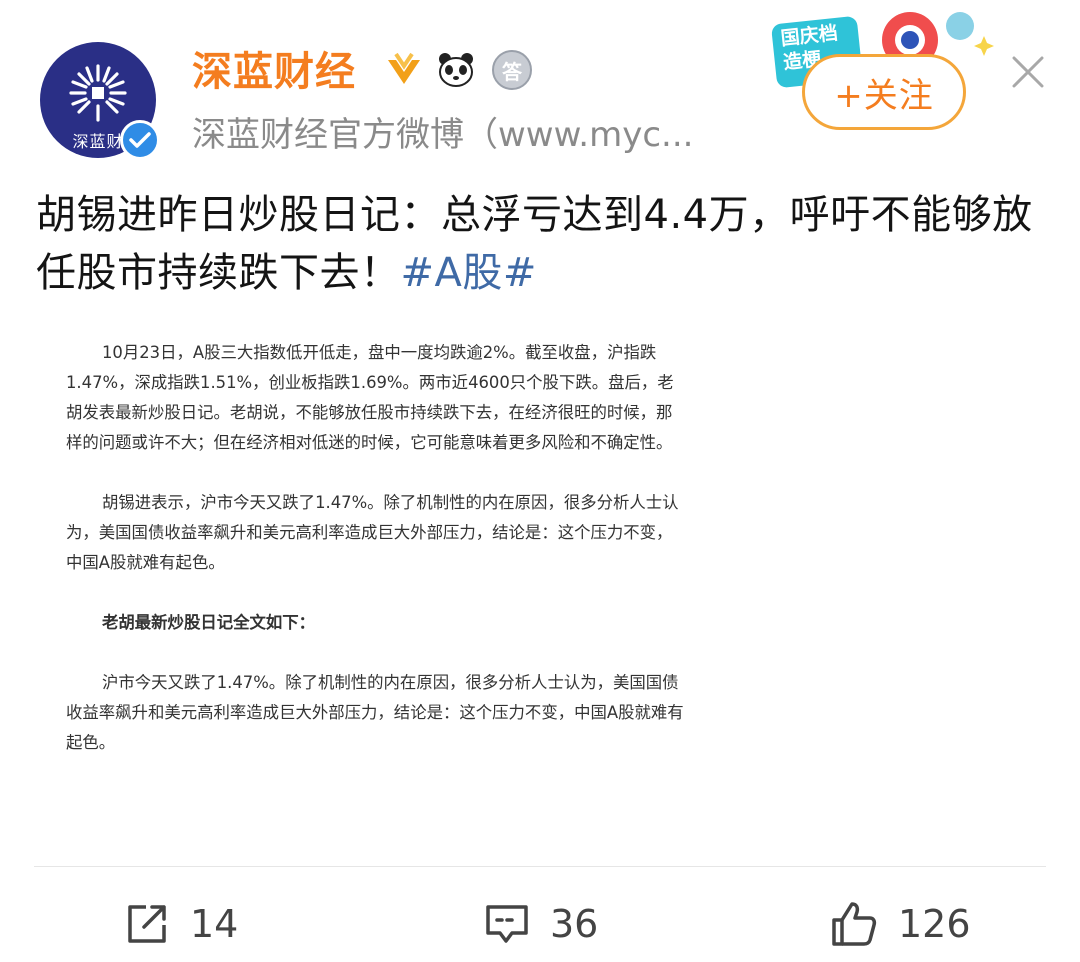 Image resolution: width=1080 pixels, height=962 pixels. Describe the element at coordinates (469, 273) in the screenshot. I see `hashtag-link: #A股#` at that location.